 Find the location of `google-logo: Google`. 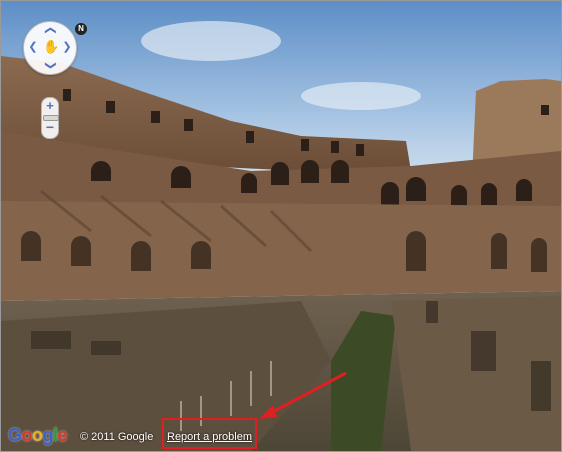

google-logo: Google is located at coordinates (38, 435).